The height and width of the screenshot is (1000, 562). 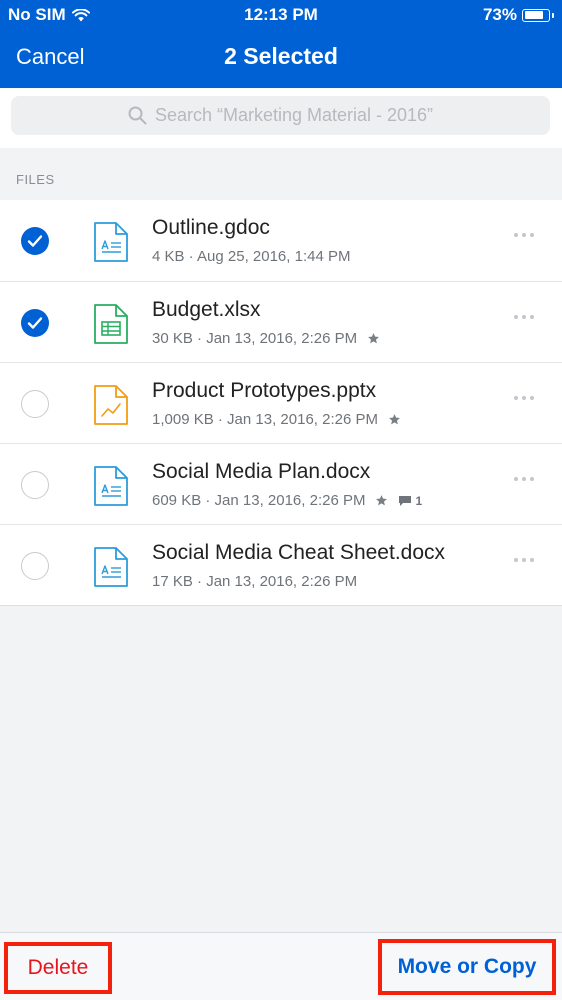 What do you see at coordinates (255, 338) in the screenshot?
I see `file-details: 30 KB · Jan 13, 2016, 2:26 PM` at bounding box center [255, 338].